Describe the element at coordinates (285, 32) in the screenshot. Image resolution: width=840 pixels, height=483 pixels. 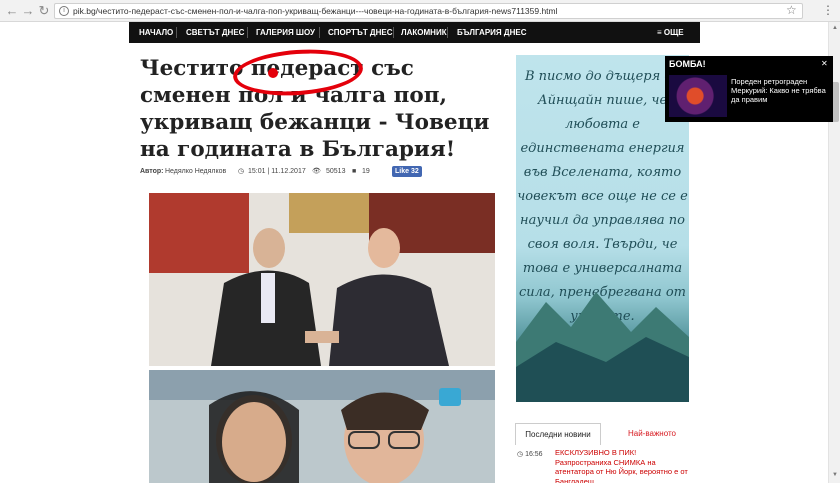
I see `nav-item-gallery: ГАЛЕРИЯ ШОУ` at that location.